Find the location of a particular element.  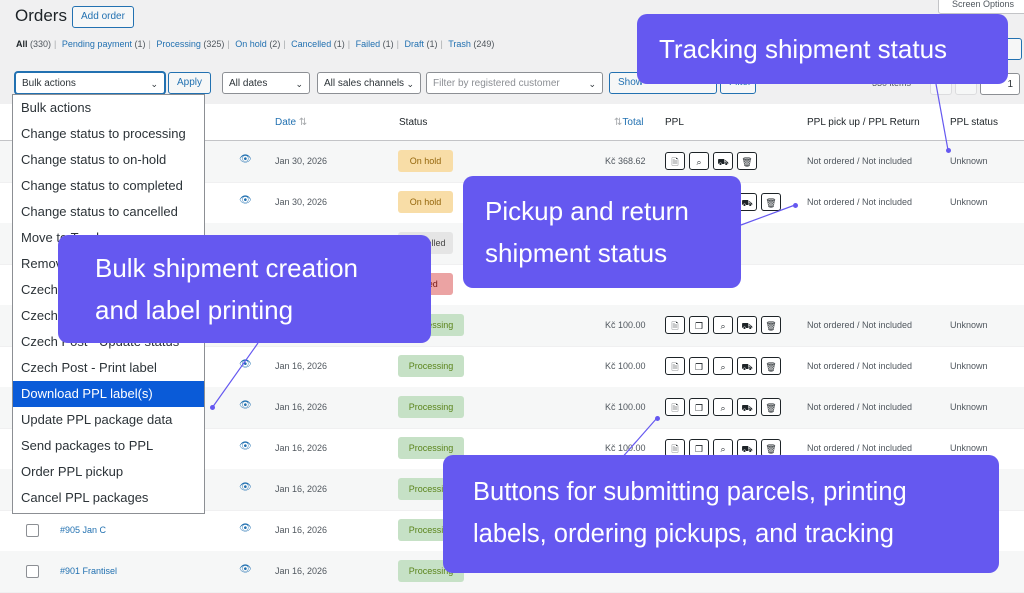

buttons-dot is located at coordinates (657, 418).